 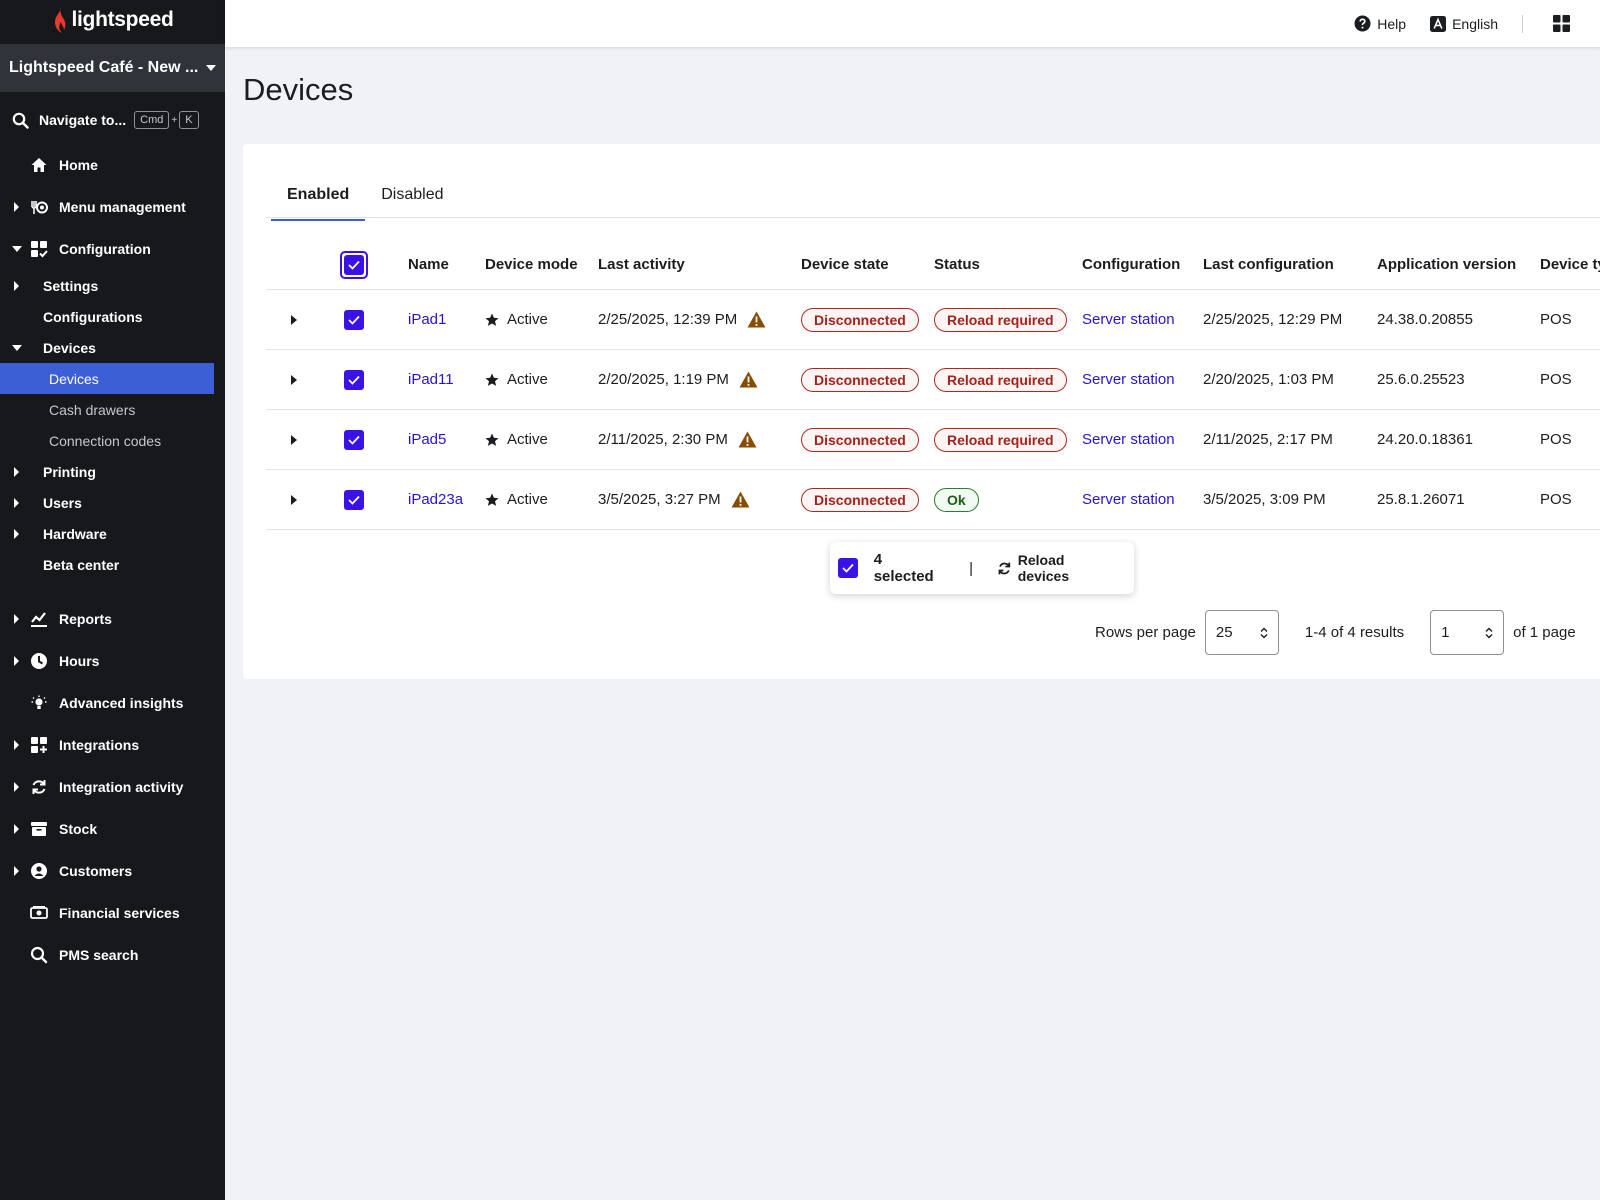 What do you see at coordinates (112, 471) in the screenshot?
I see `sidebar-item-printing: Printing` at bounding box center [112, 471].